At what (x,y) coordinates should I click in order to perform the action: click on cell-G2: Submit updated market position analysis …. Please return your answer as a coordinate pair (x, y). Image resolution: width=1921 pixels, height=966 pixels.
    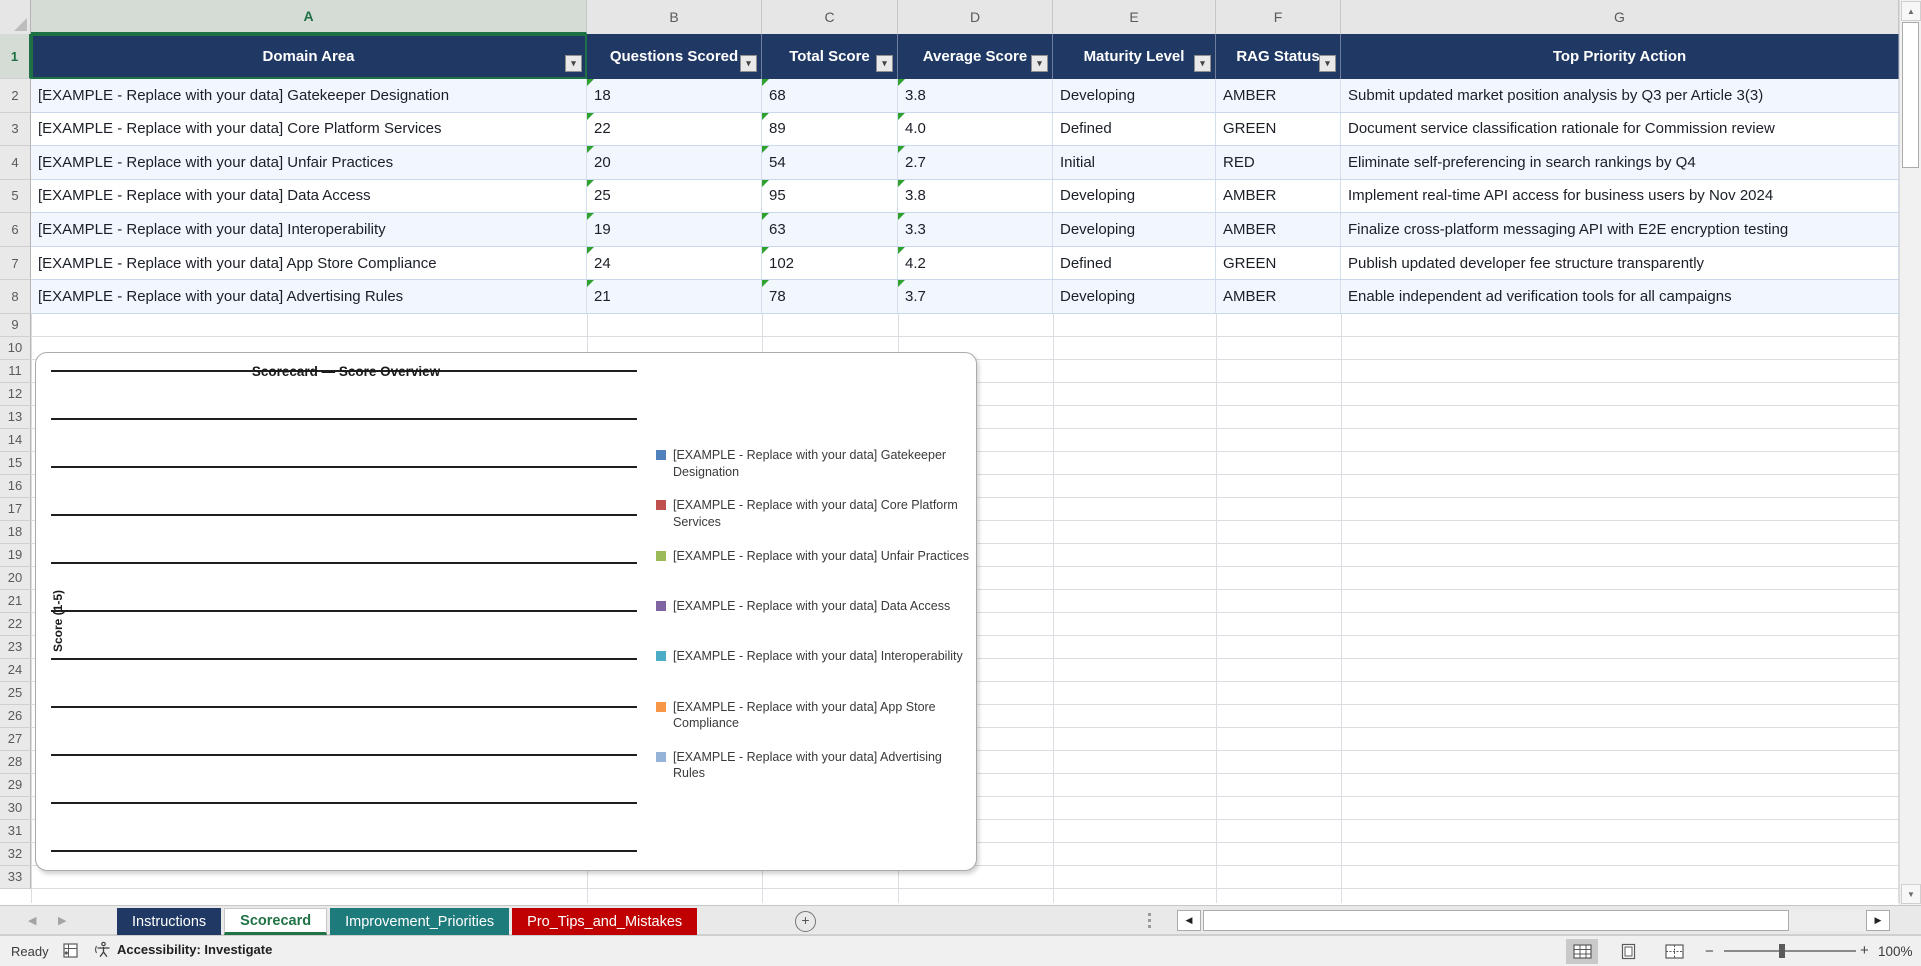
    Looking at the image, I should click on (1620, 95).